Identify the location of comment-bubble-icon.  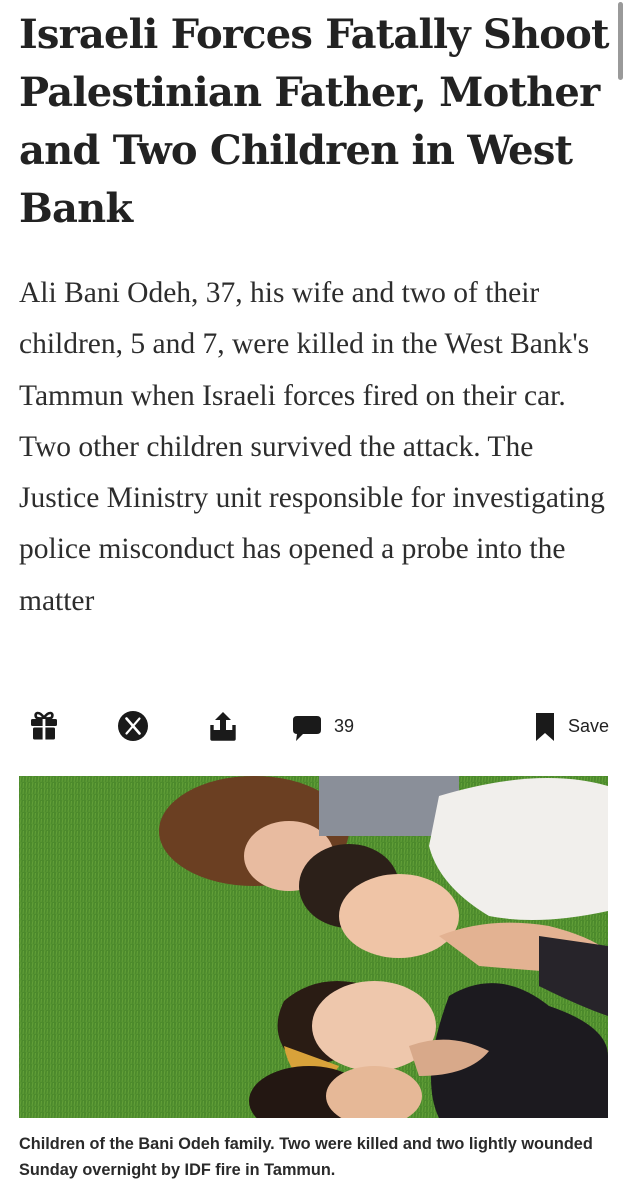
(306, 726).